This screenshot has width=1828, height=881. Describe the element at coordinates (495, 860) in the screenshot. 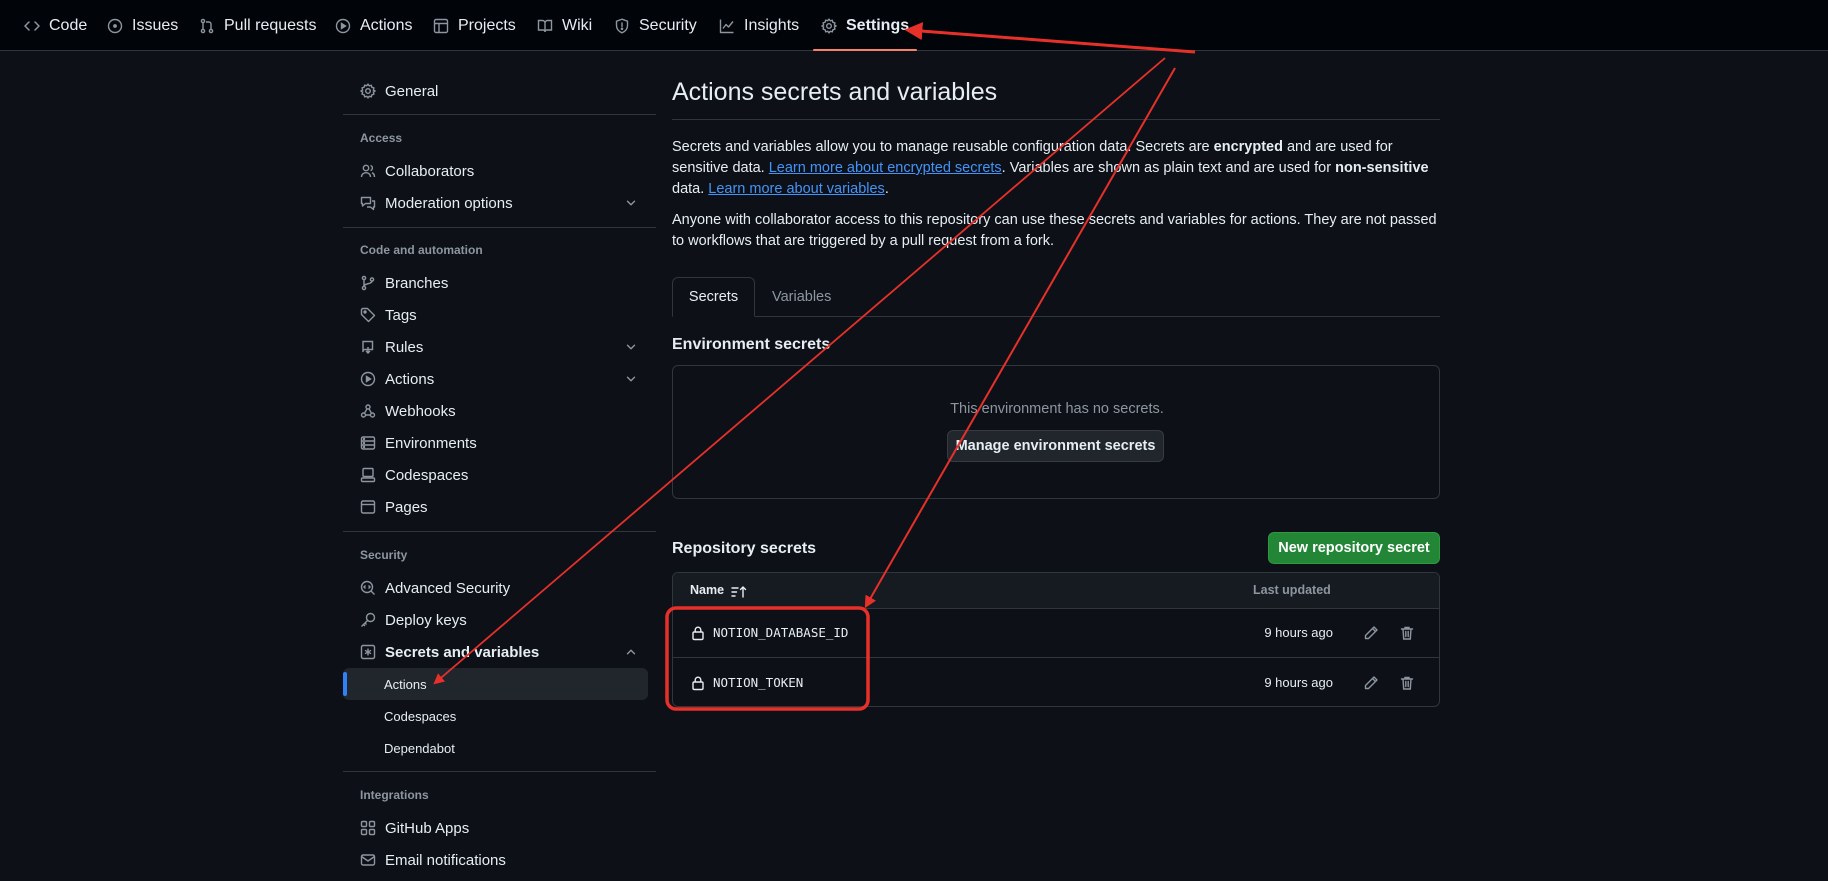

I see `sidebar-item-email-notifications: Email notifications` at that location.